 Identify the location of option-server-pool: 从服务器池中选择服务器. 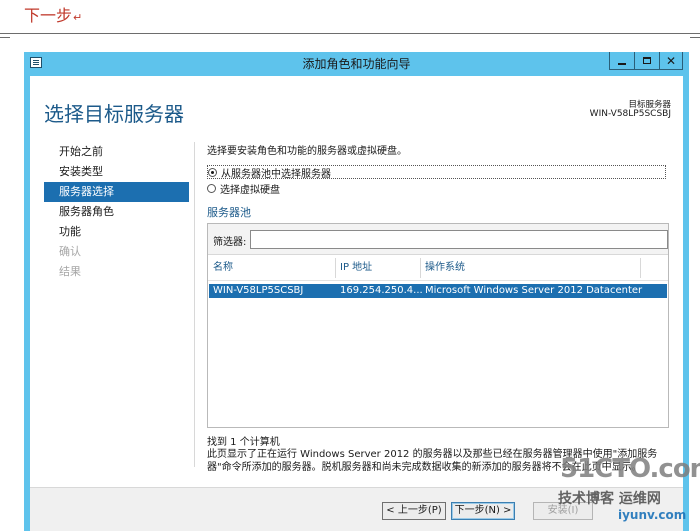
(436, 172).